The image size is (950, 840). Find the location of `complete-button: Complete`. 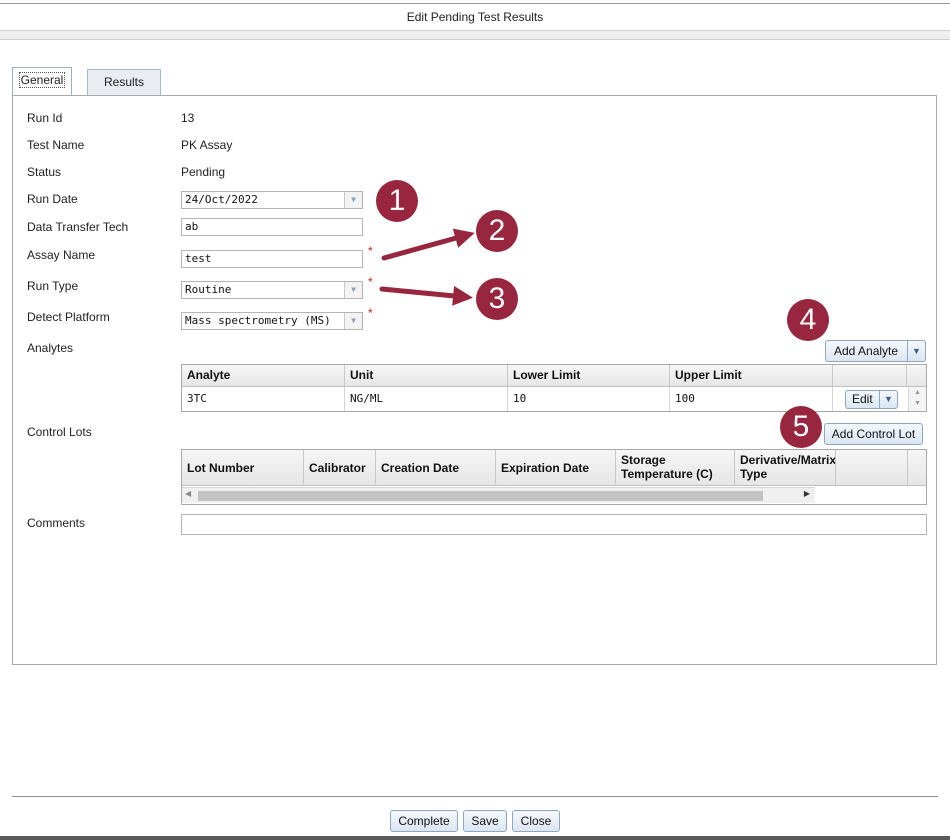

complete-button: Complete is located at coordinates (424, 821).